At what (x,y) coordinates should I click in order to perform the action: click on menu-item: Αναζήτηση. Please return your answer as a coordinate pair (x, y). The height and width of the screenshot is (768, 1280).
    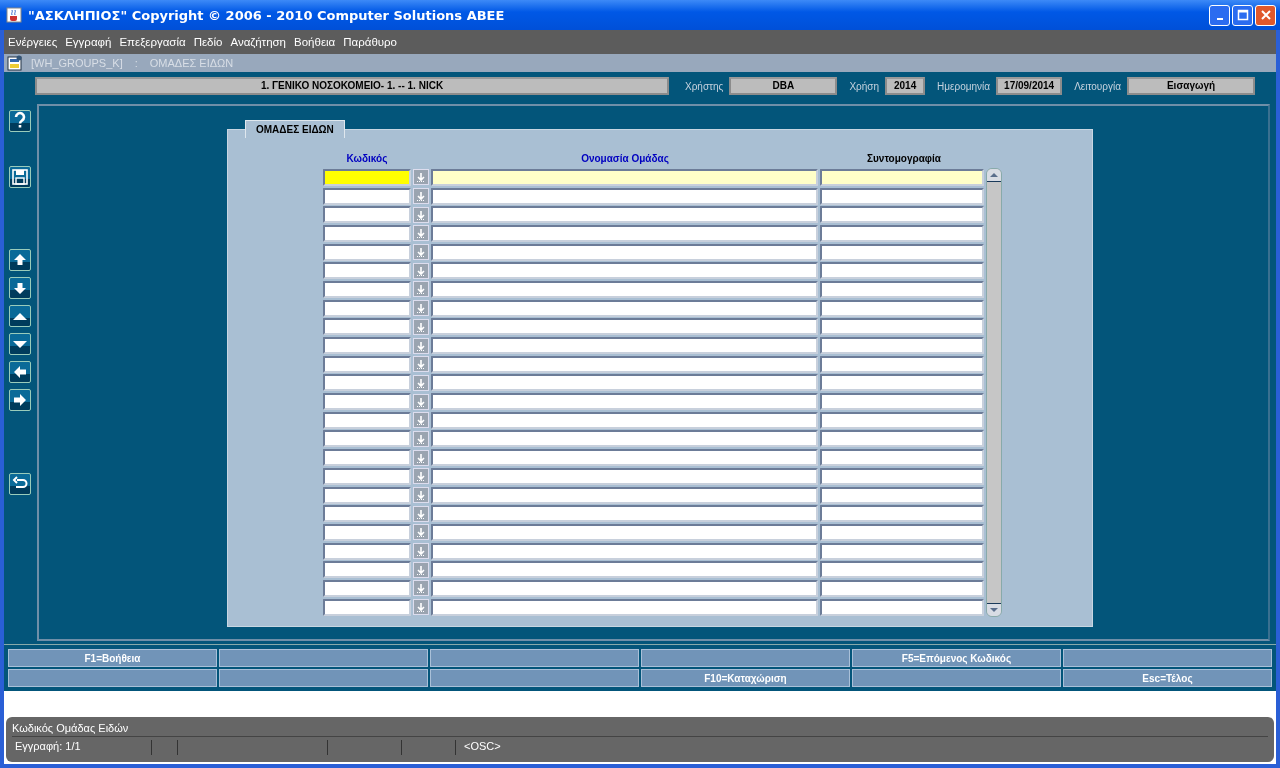
    Looking at the image, I should click on (258, 42).